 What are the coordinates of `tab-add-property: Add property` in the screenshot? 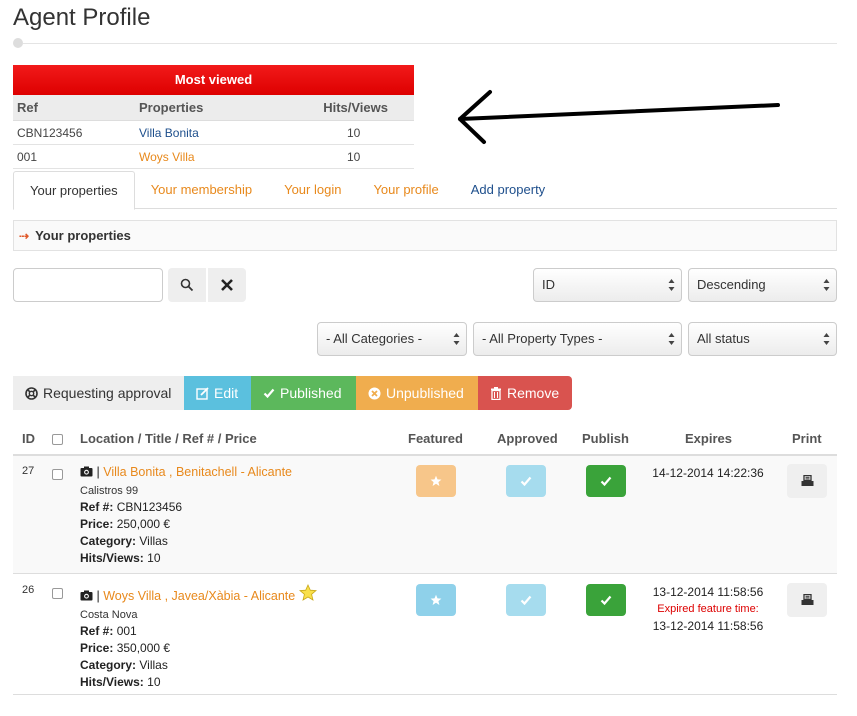 It's located at (508, 189).